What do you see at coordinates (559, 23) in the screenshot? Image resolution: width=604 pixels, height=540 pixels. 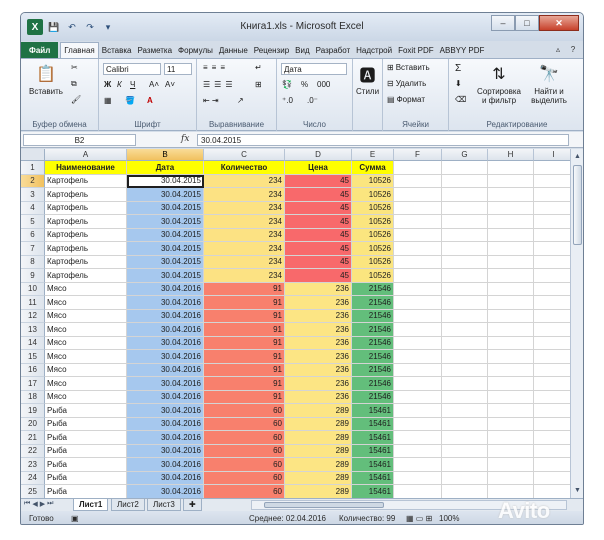 I see `close-button: ✕` at bounding box center [559, 23].